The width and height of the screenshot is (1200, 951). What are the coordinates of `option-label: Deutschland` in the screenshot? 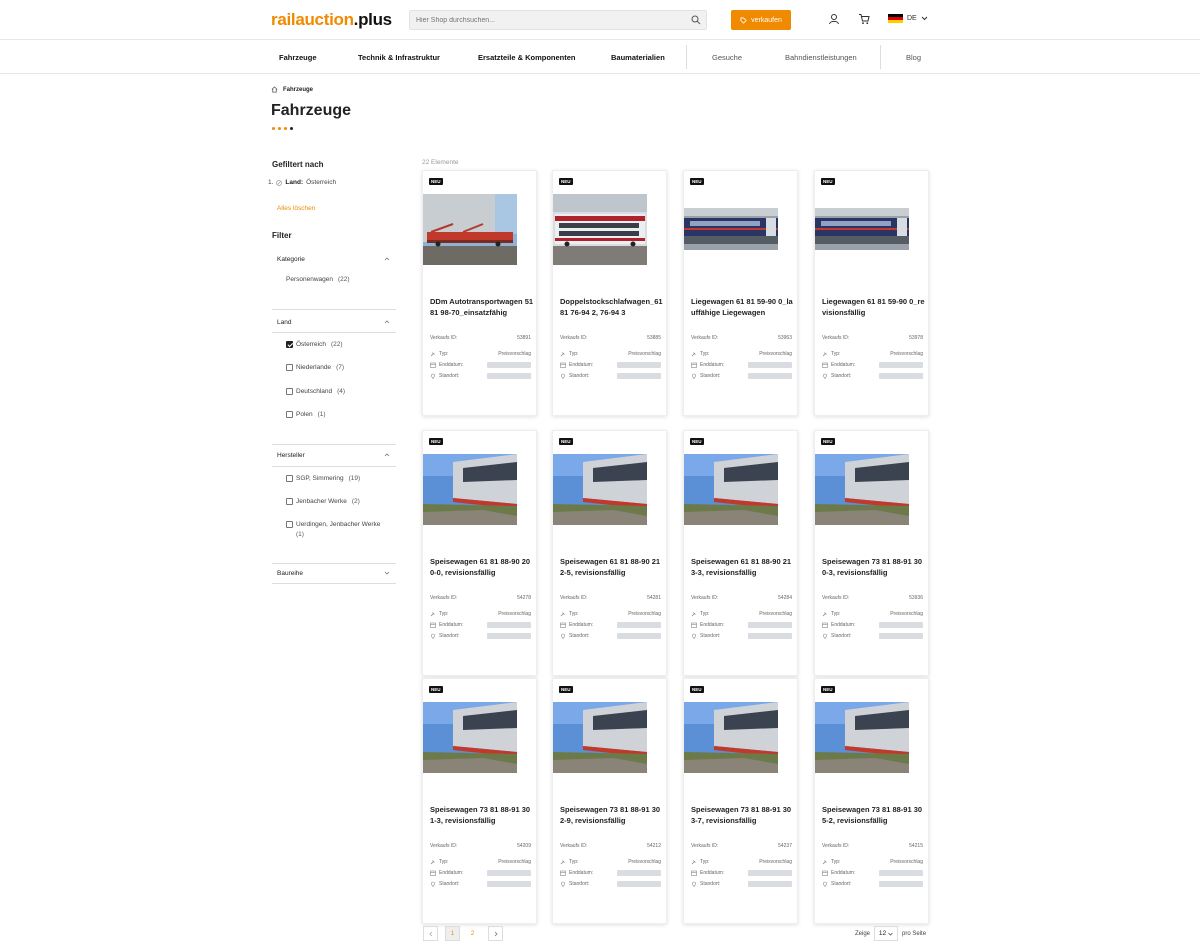 It's located at (314, 391).